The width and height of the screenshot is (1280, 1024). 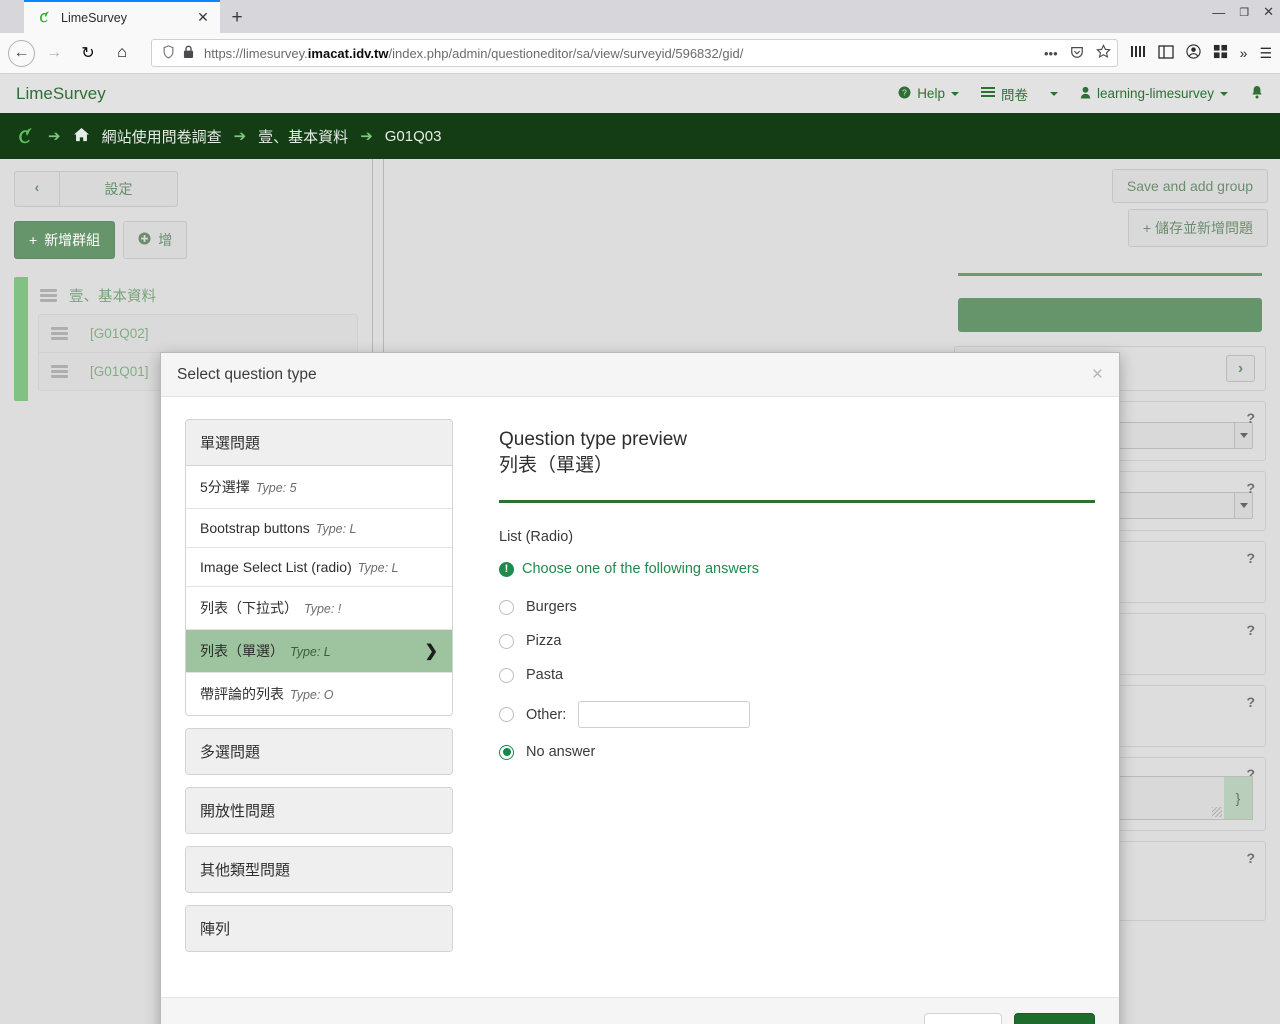 I want to click on reload-button-icon: ↻, so click(x=88, y=53).